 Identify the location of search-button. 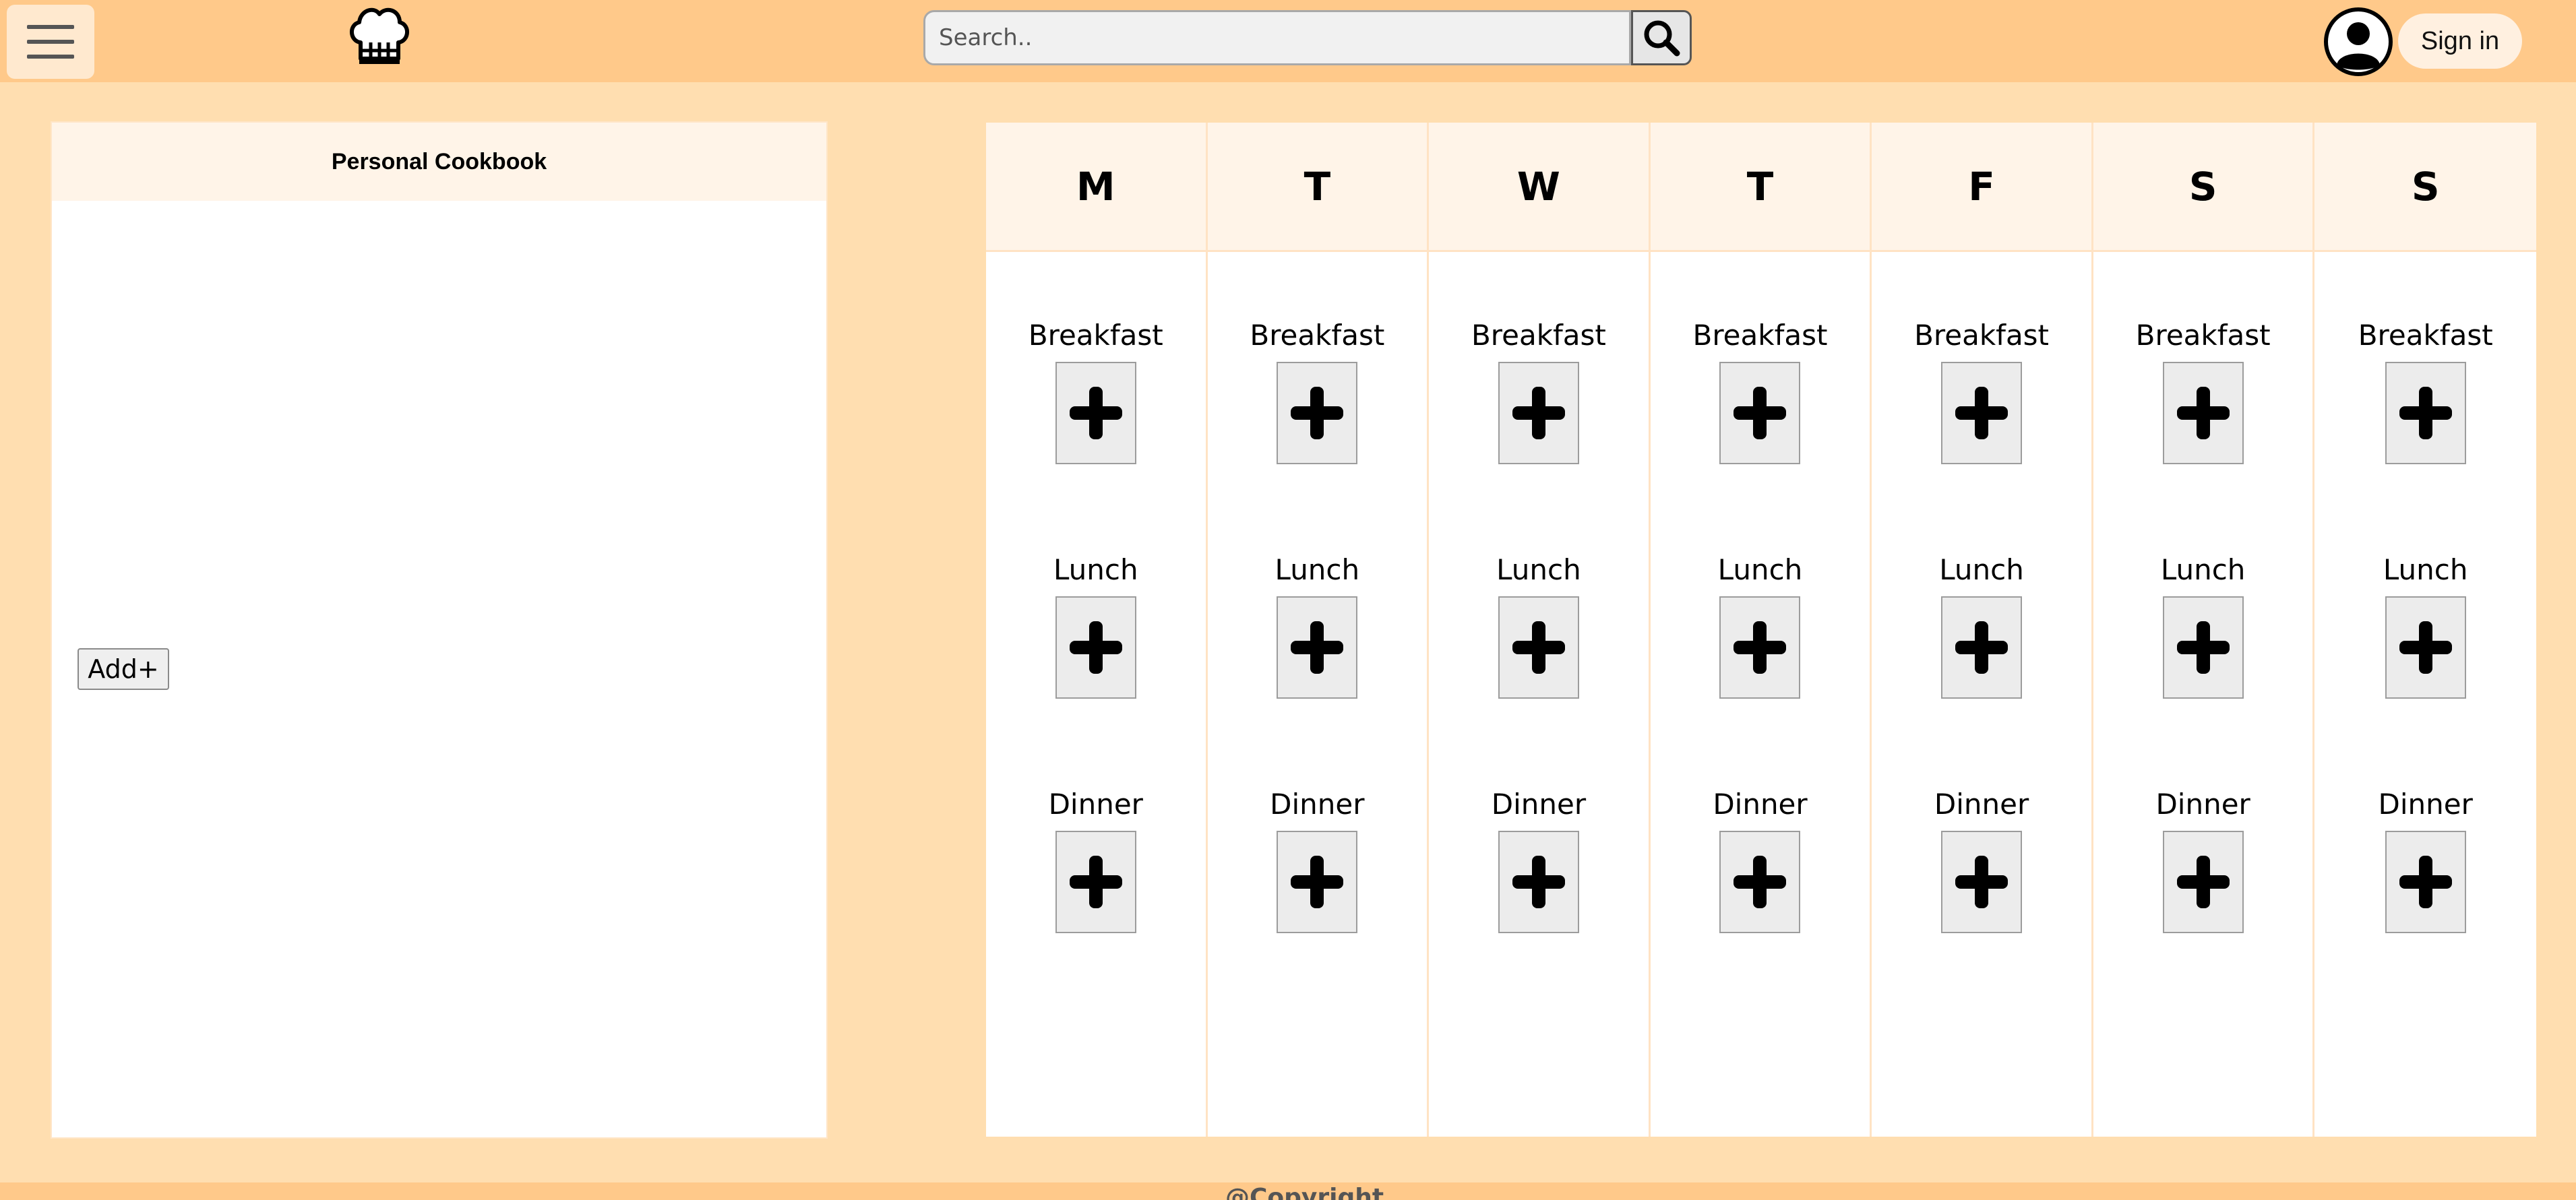
(1661, 37).